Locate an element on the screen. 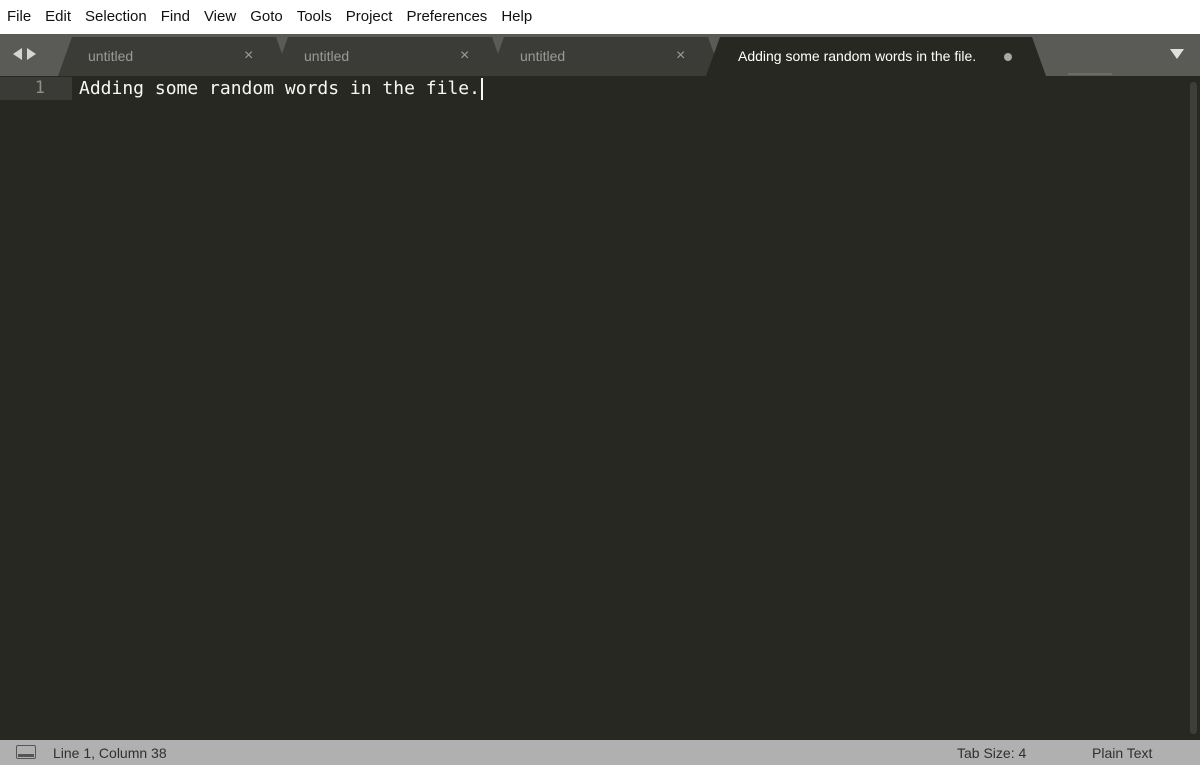 The image size is (1200, 765). menu-goto: Goto is located at coordinates (266, 17).